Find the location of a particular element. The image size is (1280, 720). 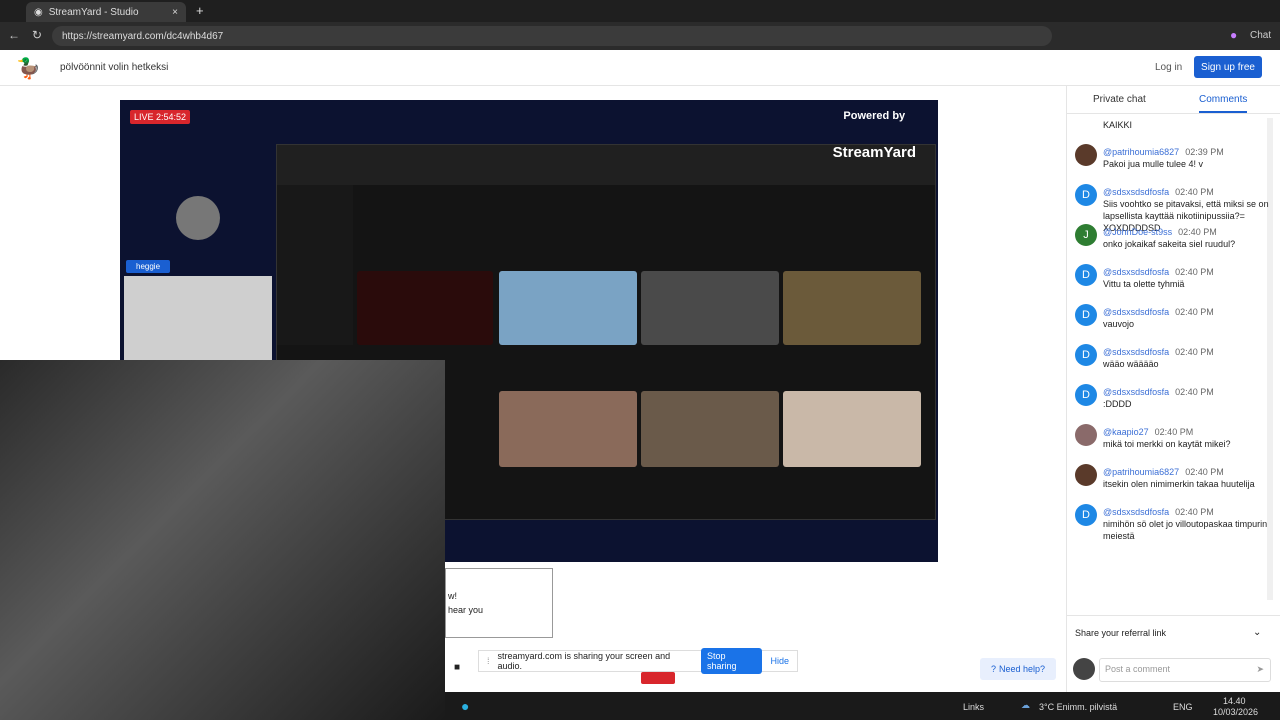

send-icon: ➤ is located at coordinates (1260, 669).